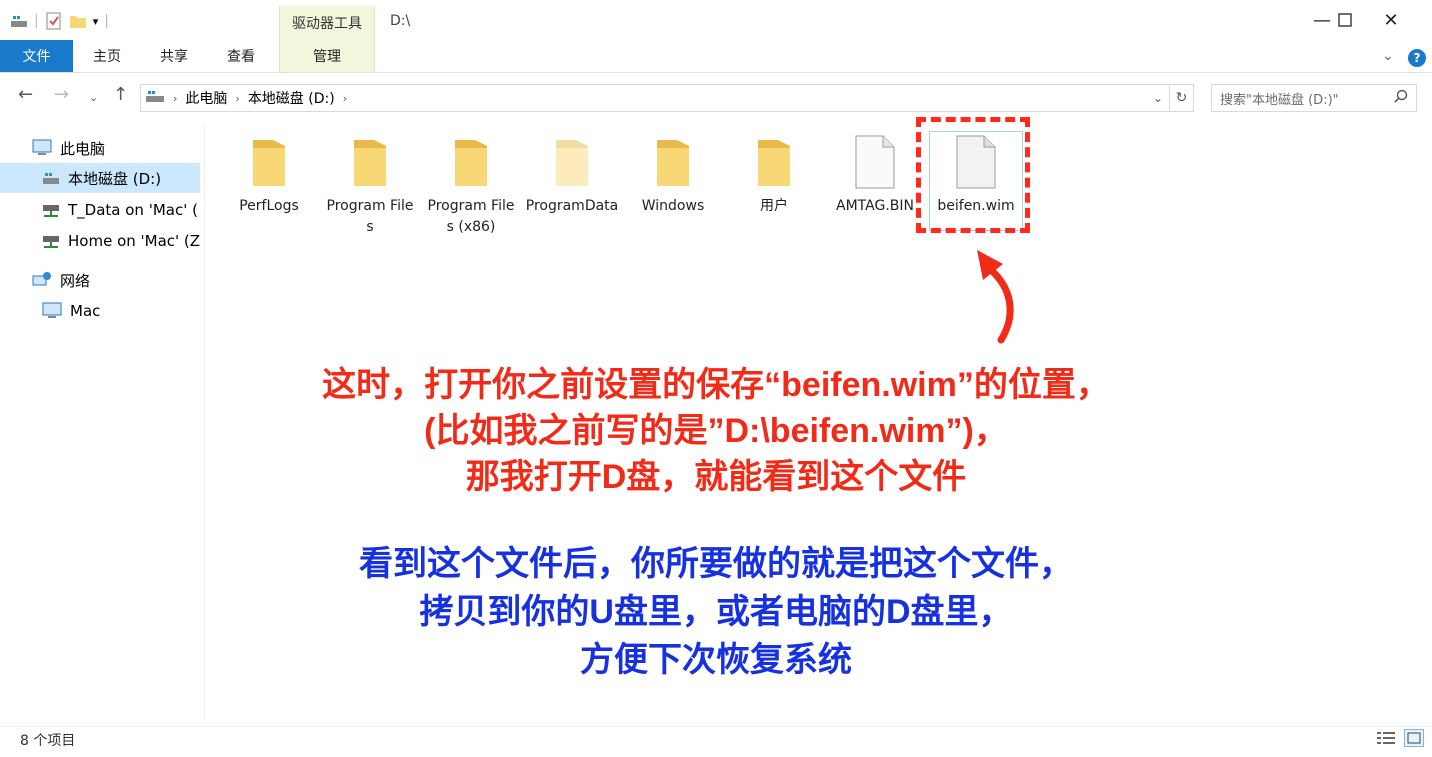 The width and height of the screenshot is (1432, 757). I want to click on file-label: Program Files (x86), so click(471, 216).